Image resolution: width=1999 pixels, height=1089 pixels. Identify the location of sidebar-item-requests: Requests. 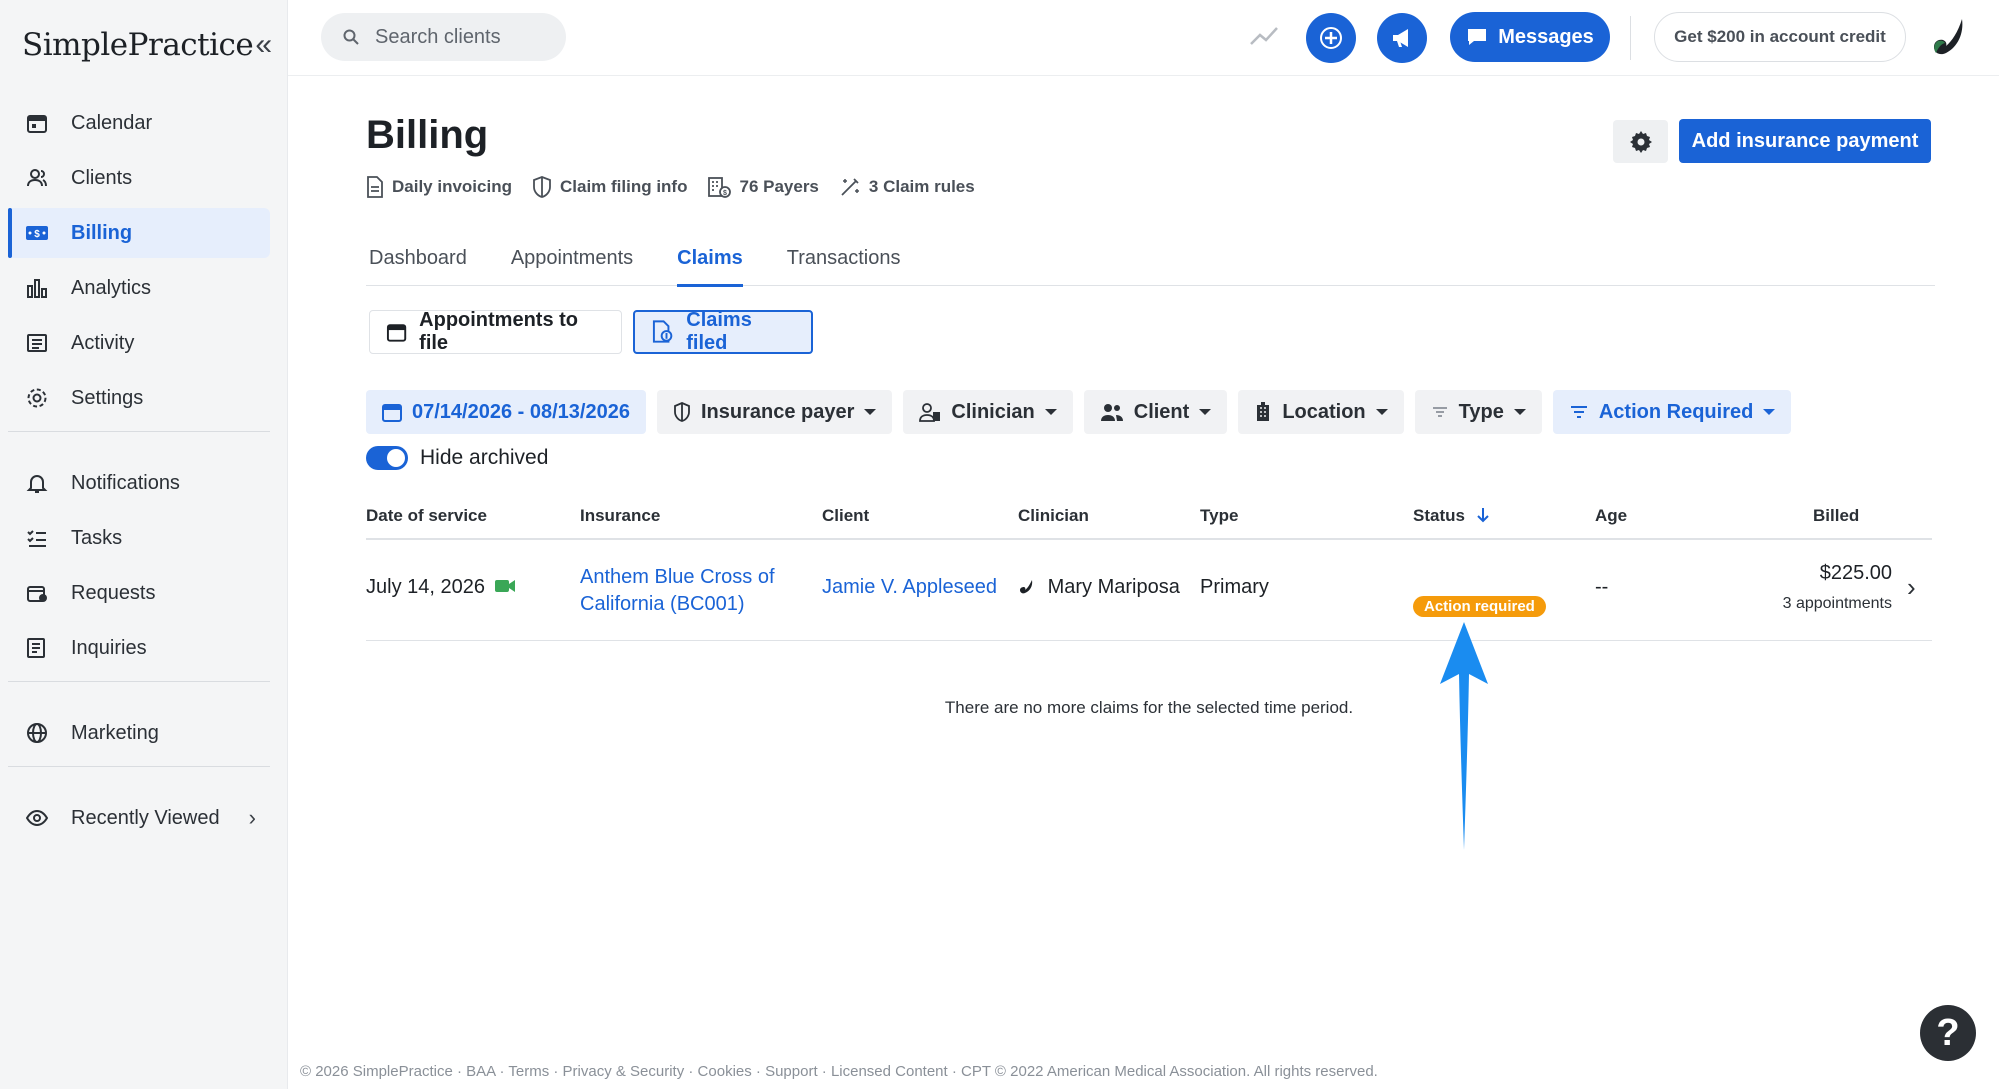
(139, 593).